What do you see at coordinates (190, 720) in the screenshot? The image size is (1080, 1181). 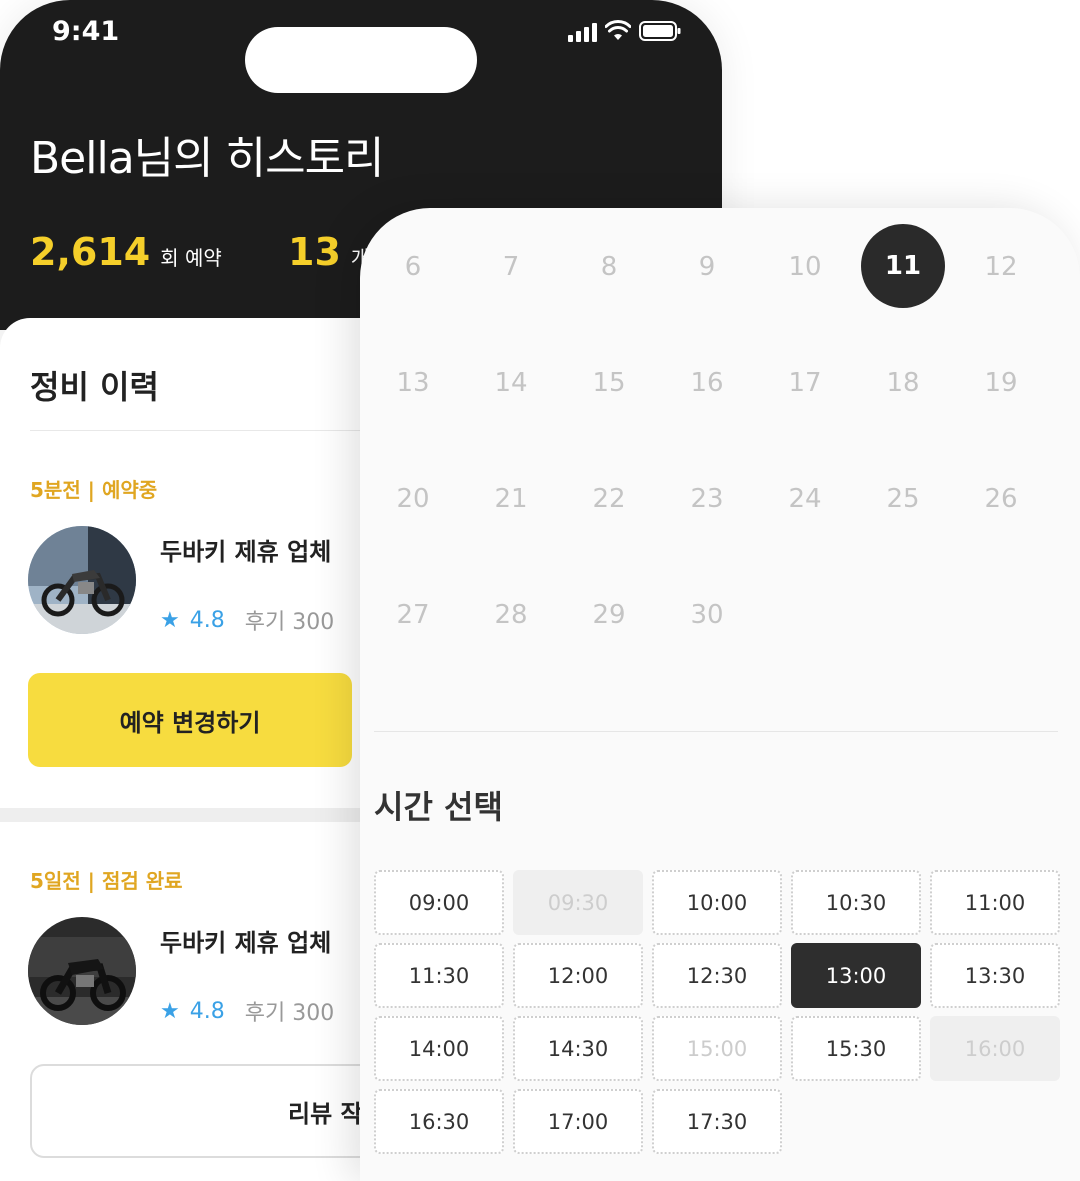 I see `change-reservation-button: 예약 변경하기` at bounding box center [190, 720].